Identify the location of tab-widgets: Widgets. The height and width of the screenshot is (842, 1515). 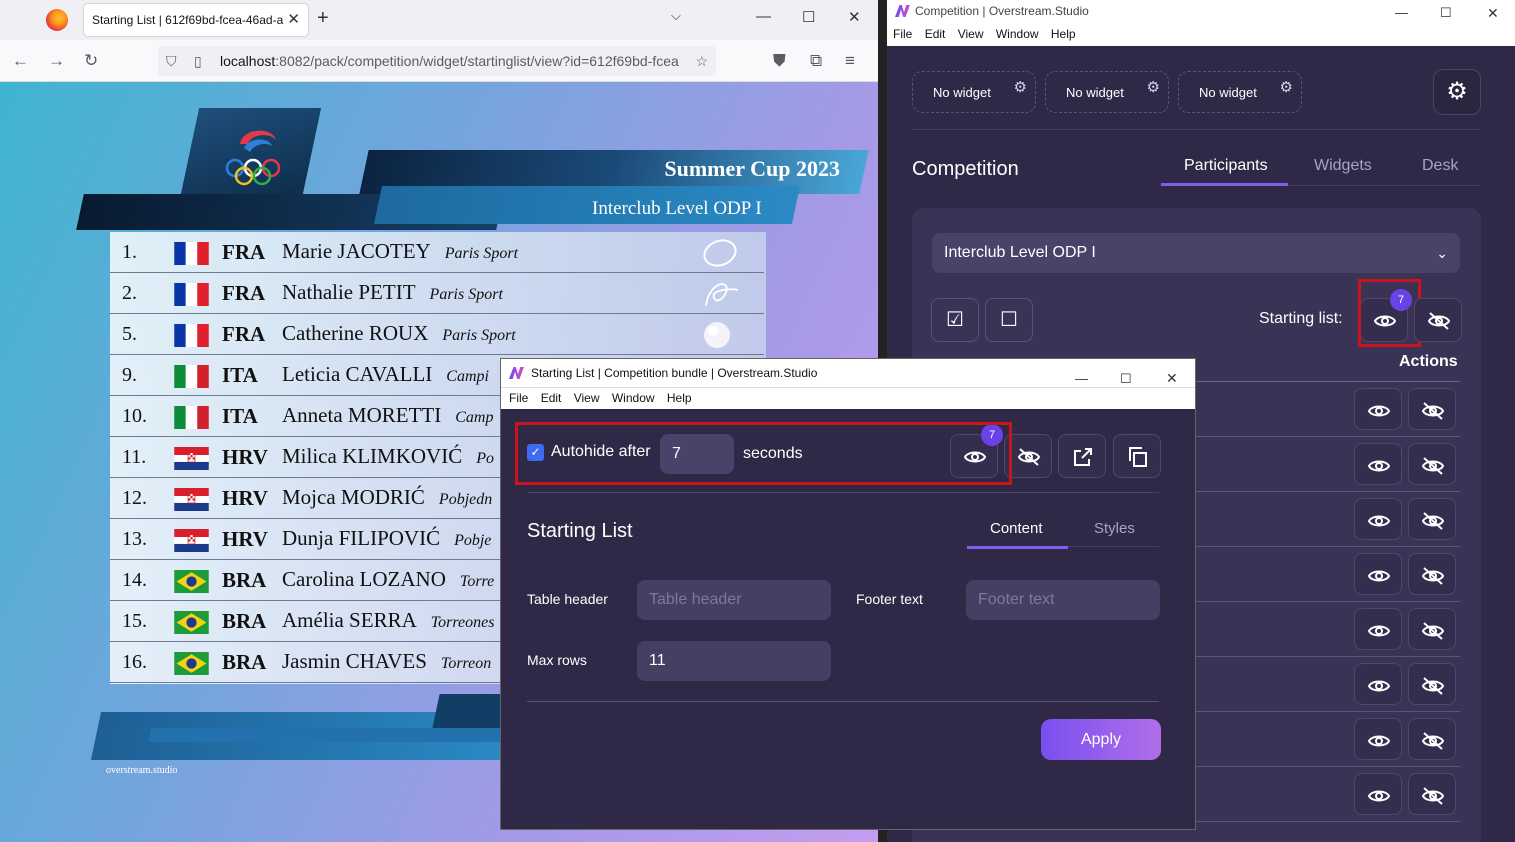
(1343, 166).